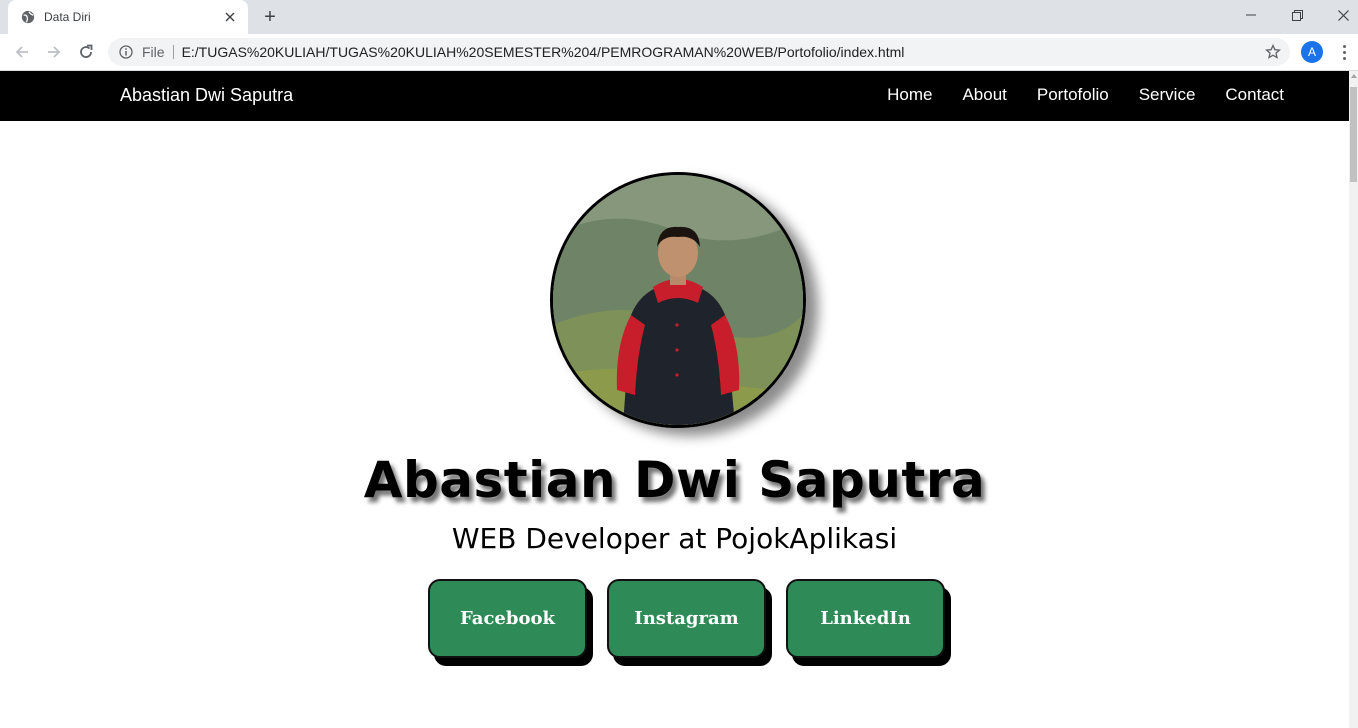  I want to click on page-scrollbar, so click(1353, 399).